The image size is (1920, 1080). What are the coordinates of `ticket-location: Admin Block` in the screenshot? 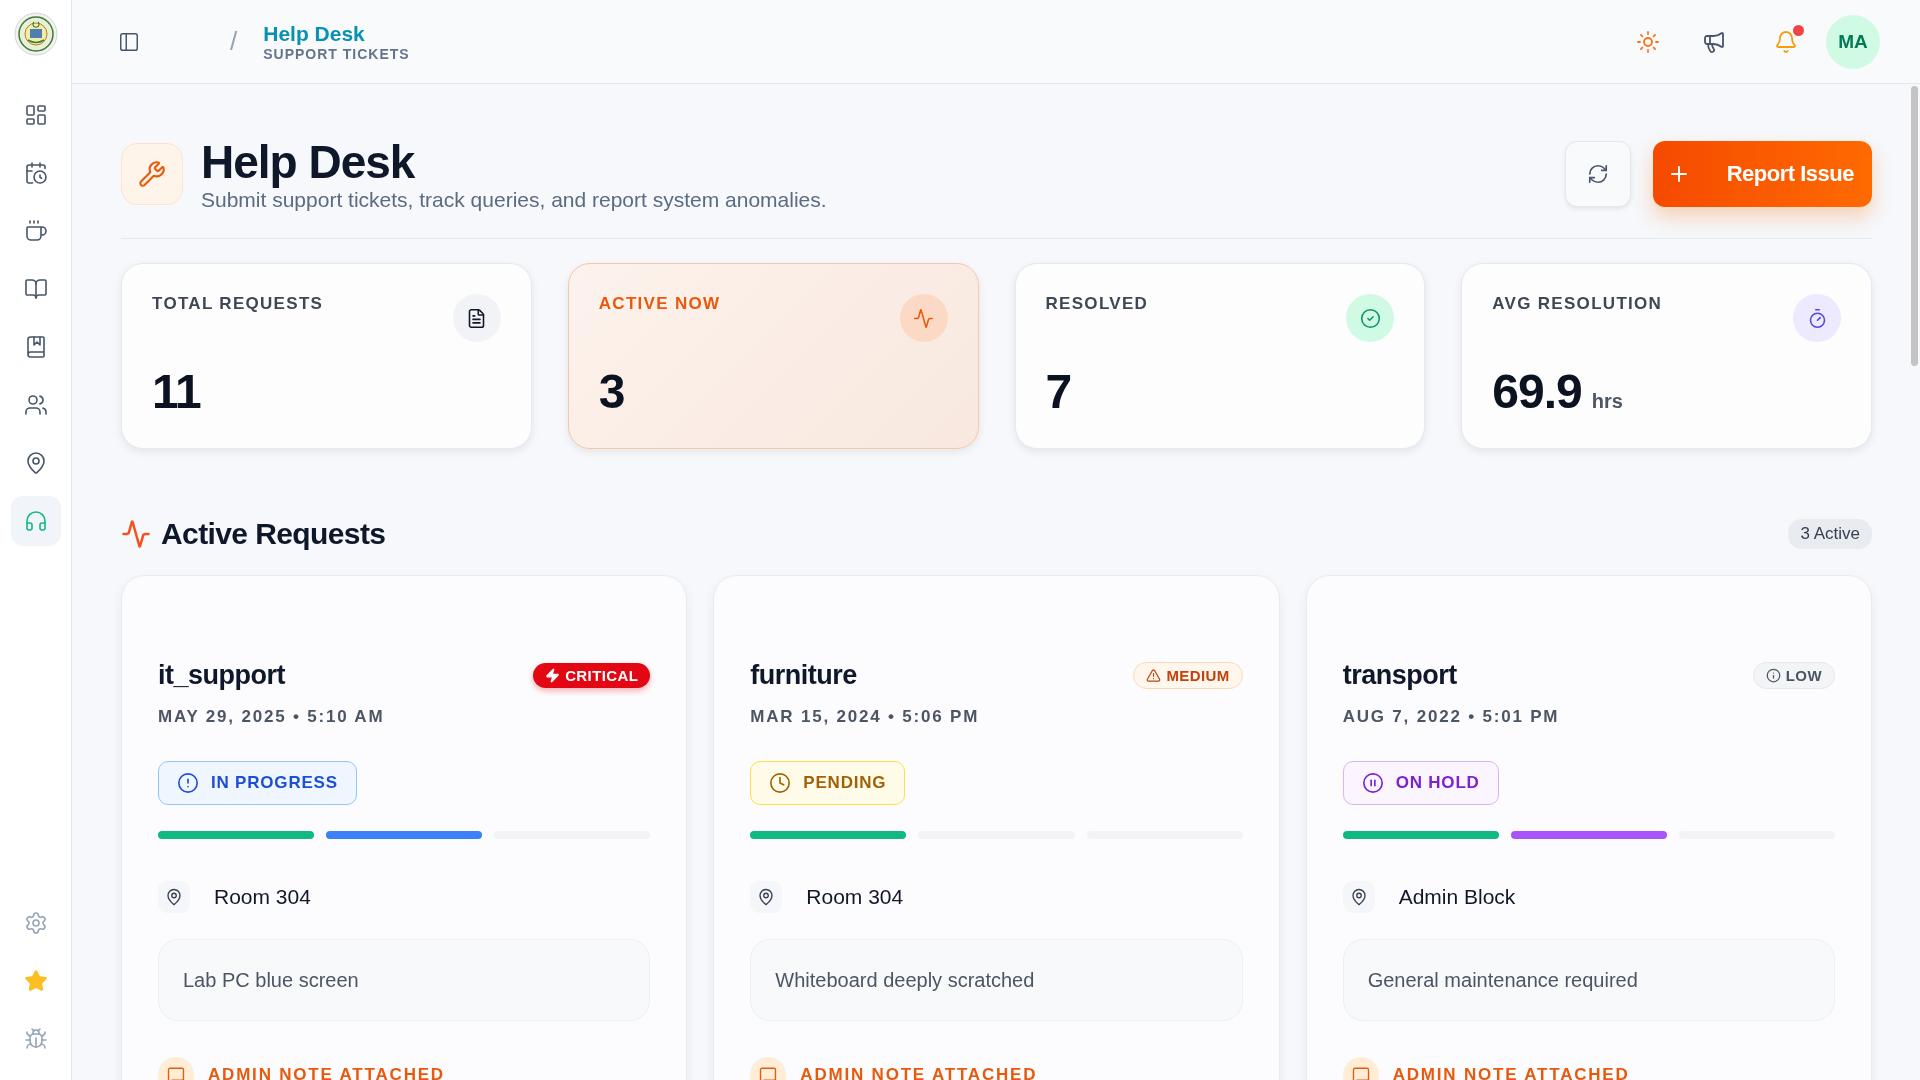 It's located at (1457, 897).